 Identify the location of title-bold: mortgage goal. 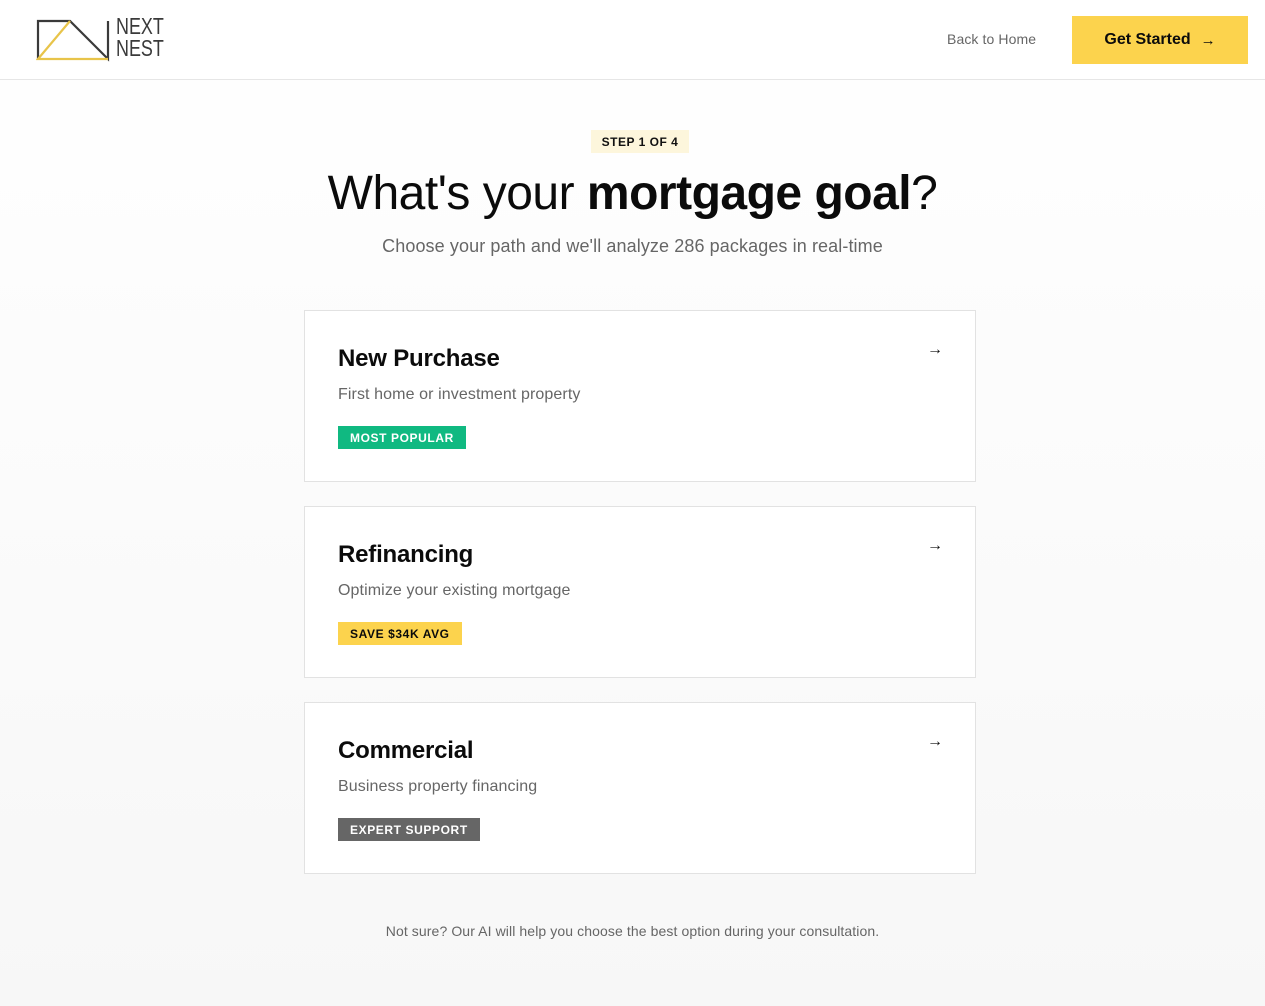
(749, 193).